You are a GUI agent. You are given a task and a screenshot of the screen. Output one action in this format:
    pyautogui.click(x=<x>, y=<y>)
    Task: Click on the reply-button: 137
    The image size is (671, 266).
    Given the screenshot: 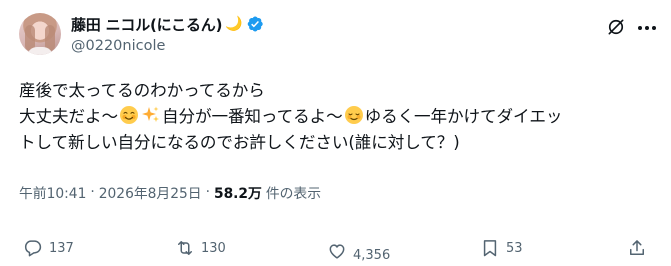 What is the action you would take?
    pyautogui.click(x=48, y=248)
    